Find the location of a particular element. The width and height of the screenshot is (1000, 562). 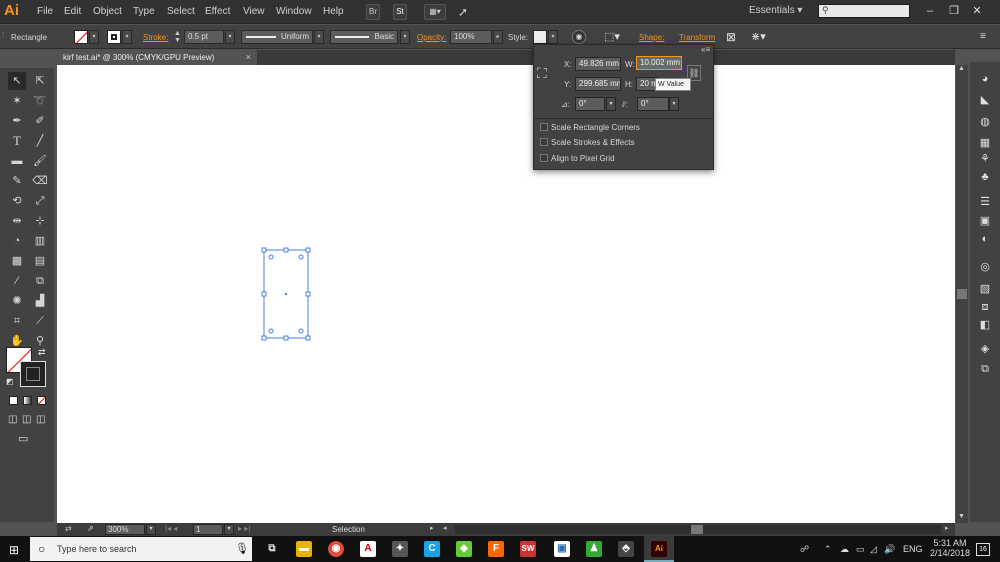

scale-tool-icon: ⤢ is located at coordinates (40, 201).